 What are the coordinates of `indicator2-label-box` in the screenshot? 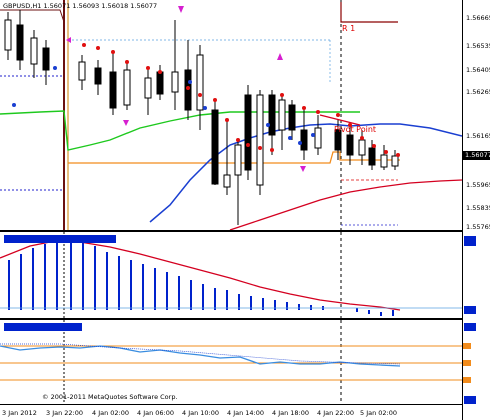 It's located at (43, 327).